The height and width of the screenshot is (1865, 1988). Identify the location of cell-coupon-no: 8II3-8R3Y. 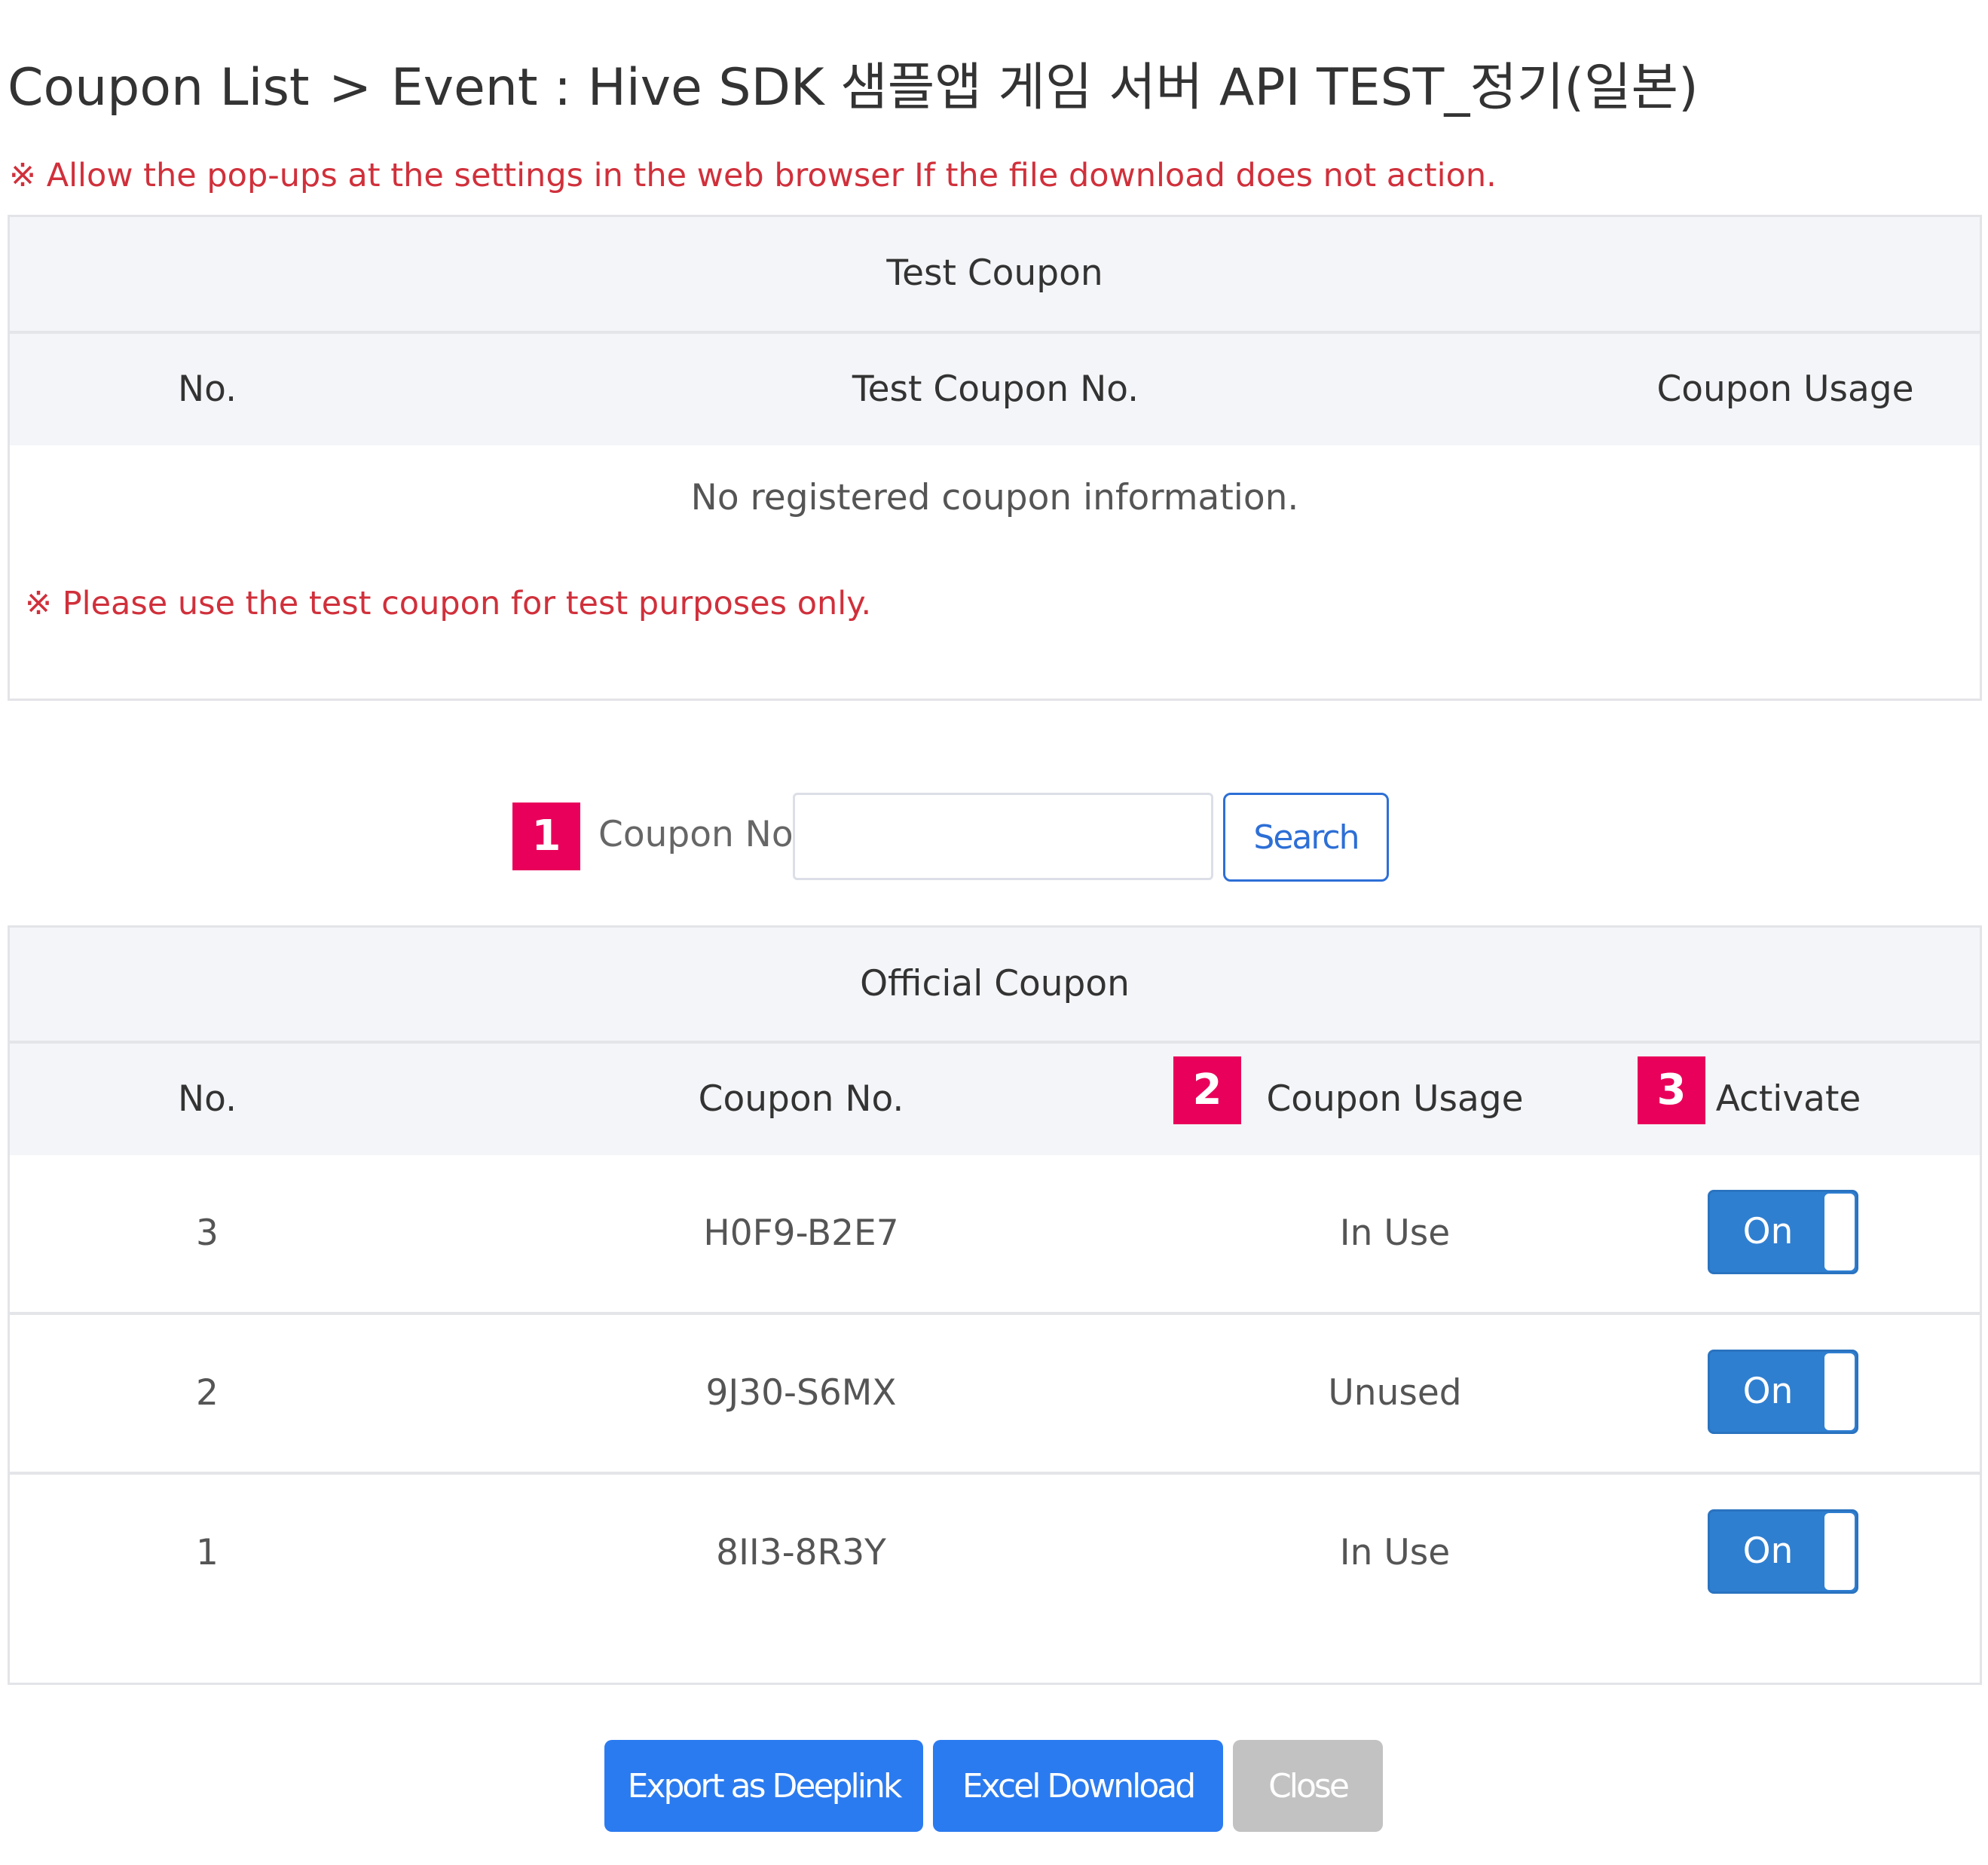
(801, 1552).